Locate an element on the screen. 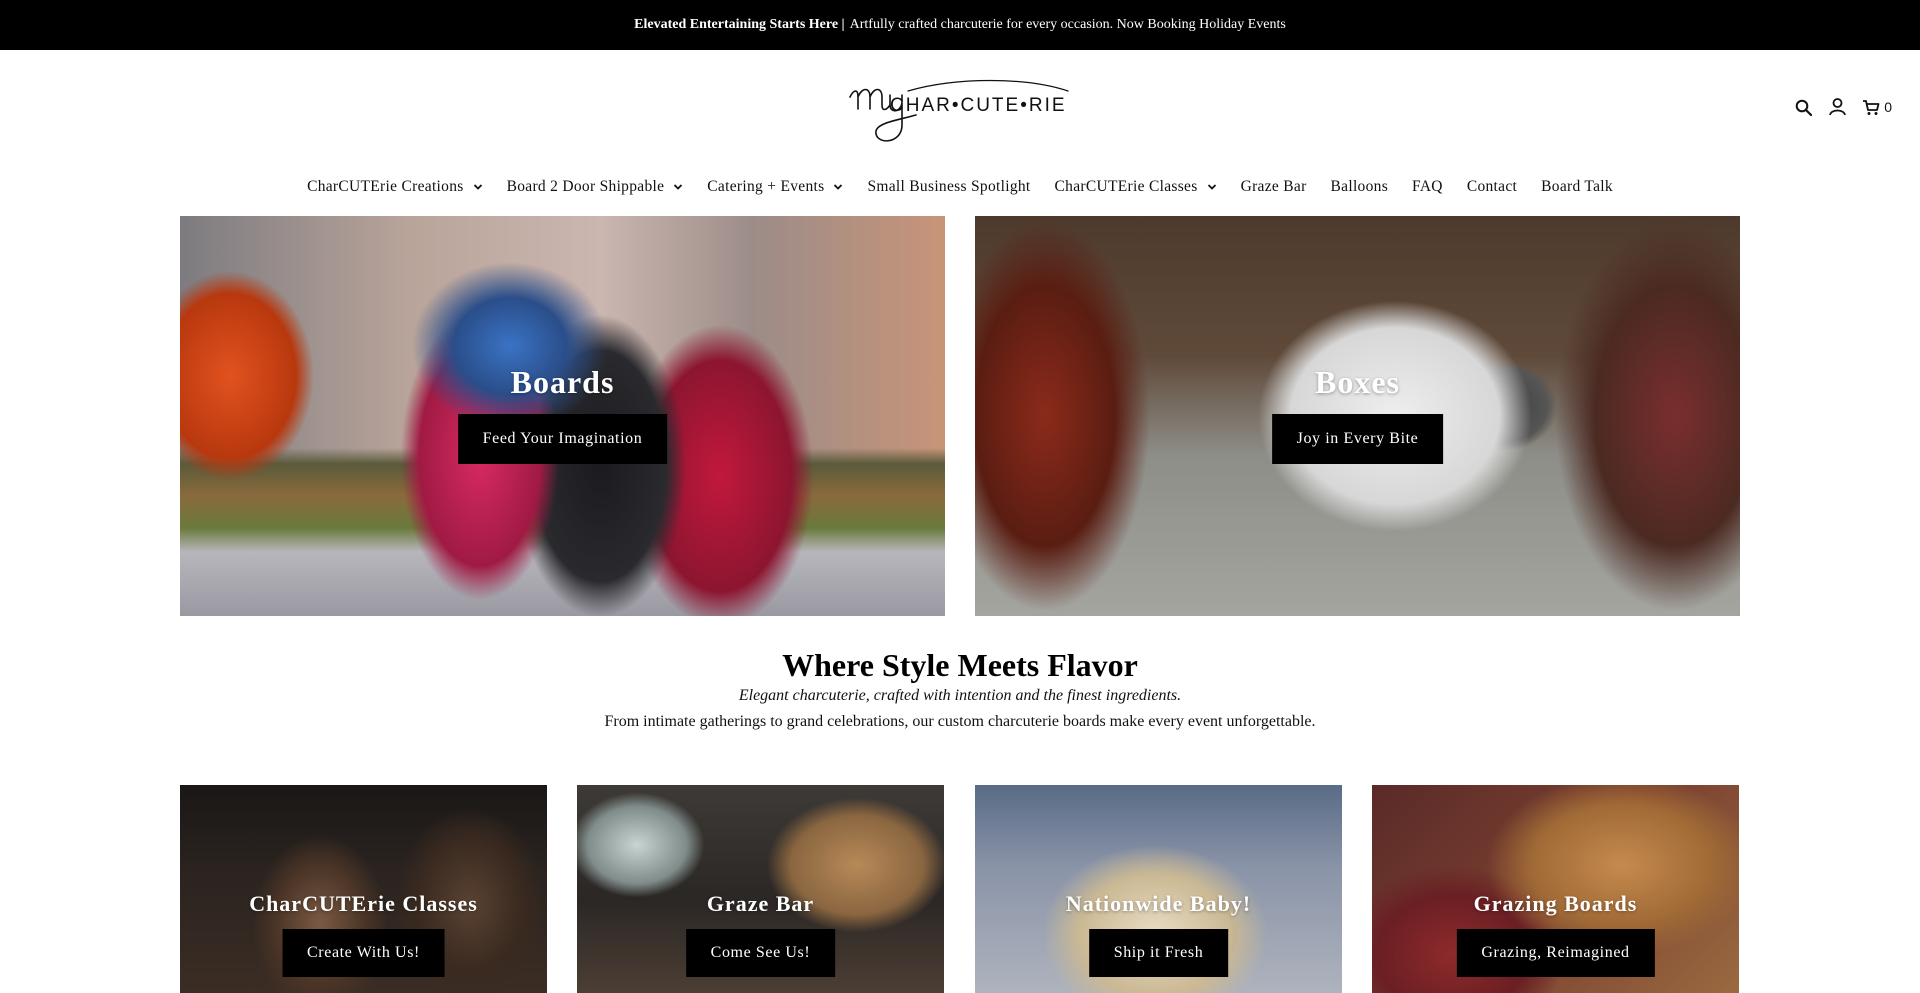 The width and height of the screenshot is (1920, 993). promo-tile-title: Grazing Boards is located at coordinates (1555, 903).